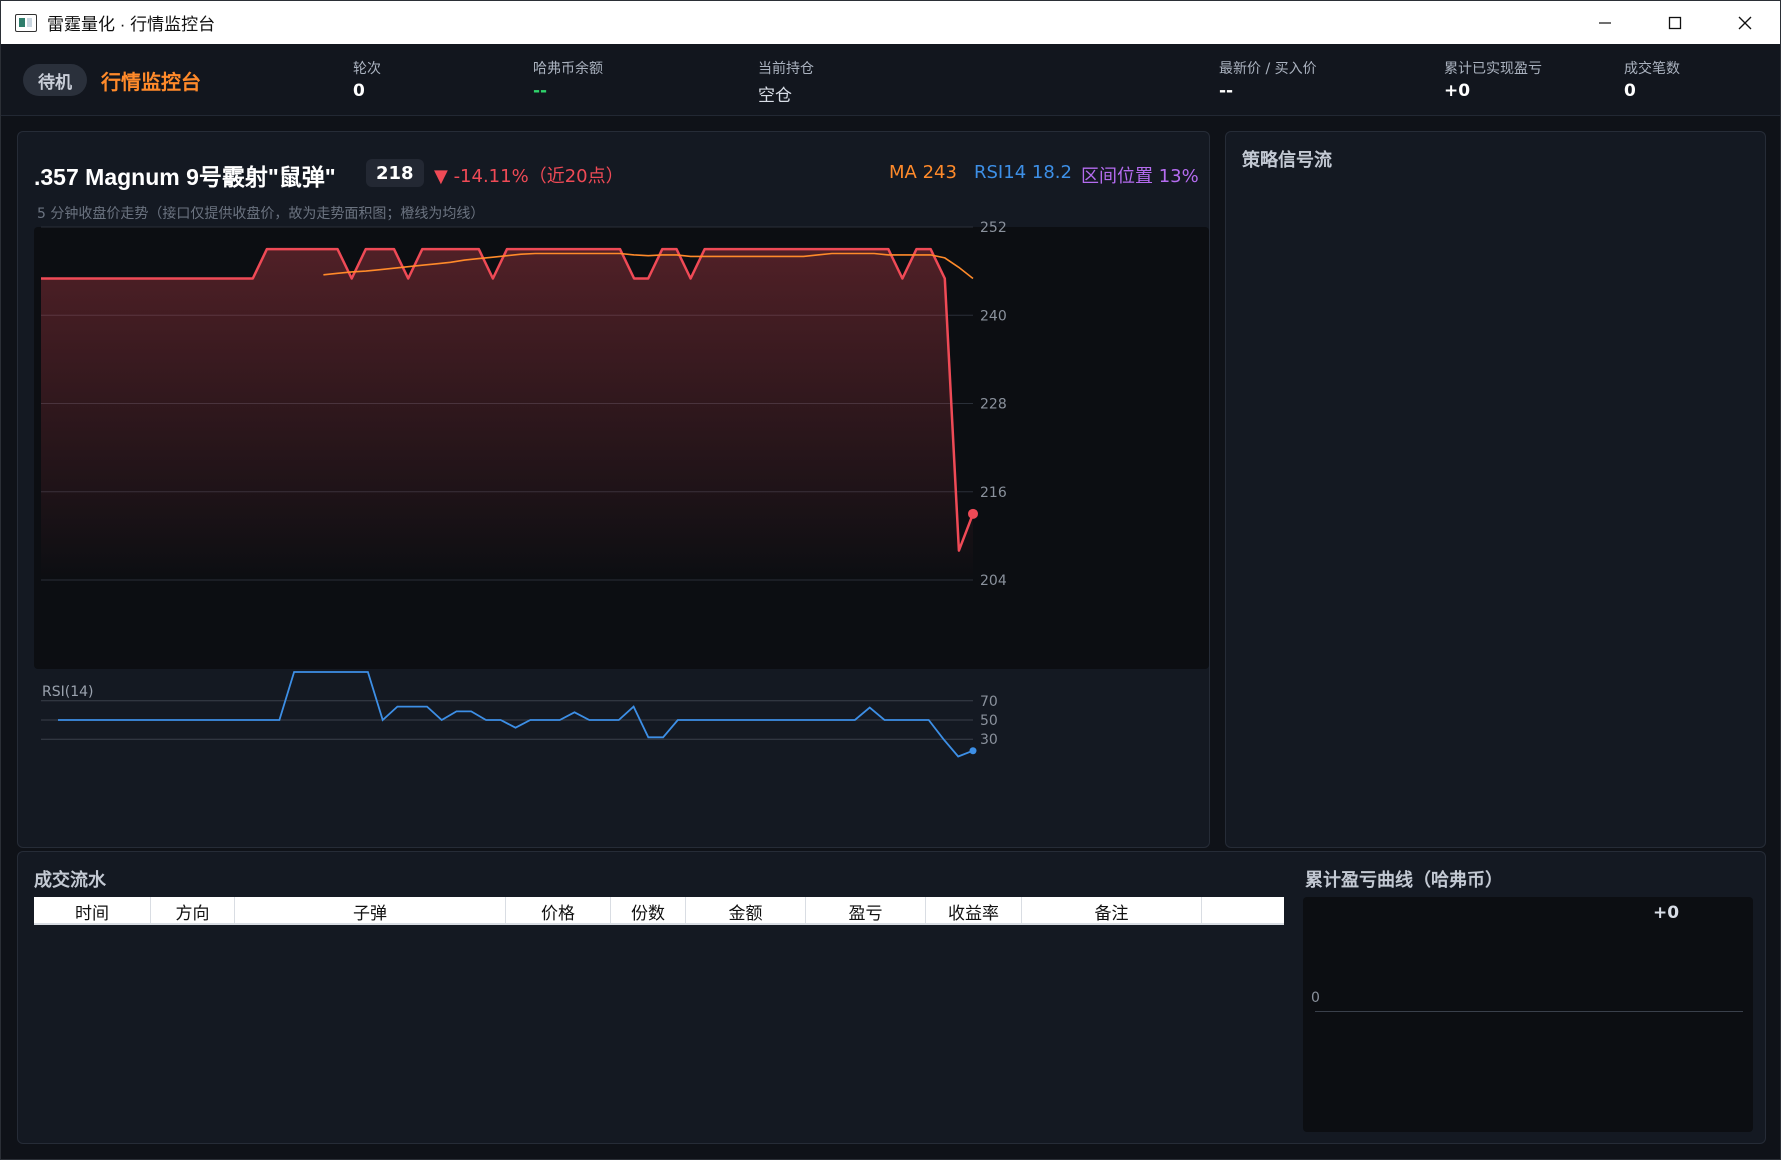  Describe the element at coordinates (1652, 79) in the screenshot. I see `stat-trades: 成交笔数 0` at that location.